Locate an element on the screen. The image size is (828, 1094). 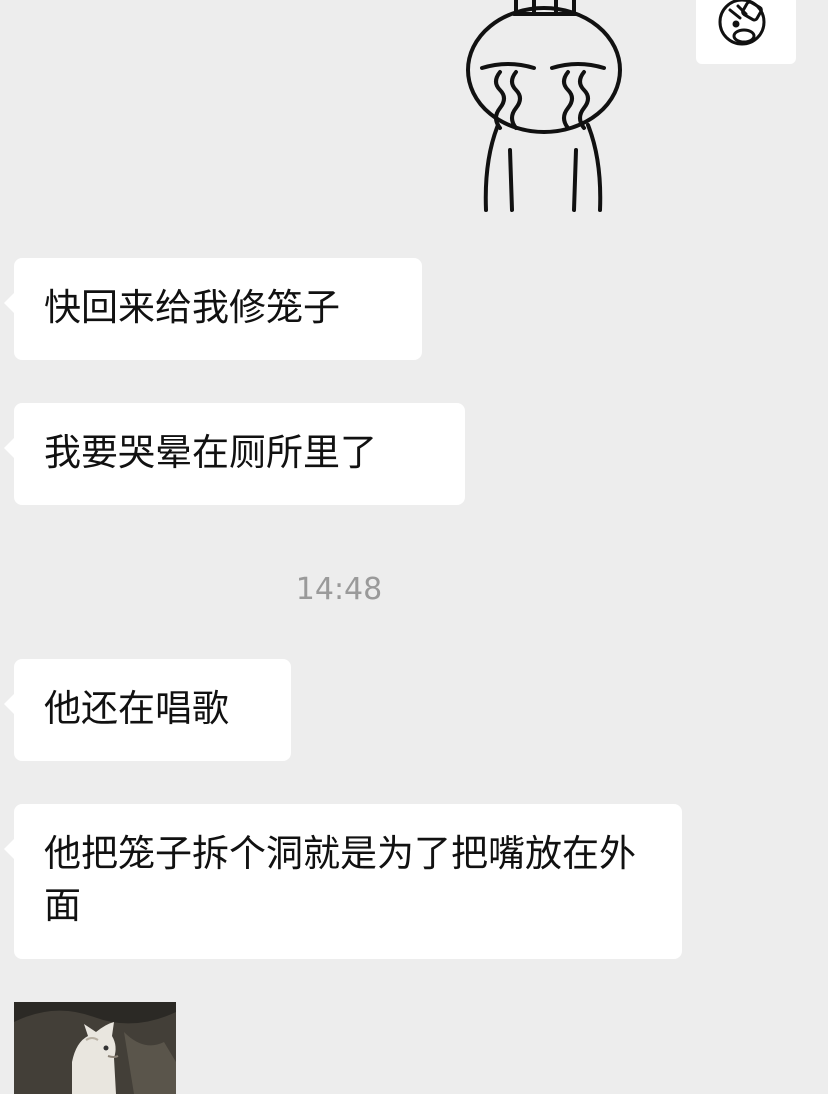
message-bubble: 他还在唱歌 is located at coordinates (147, 710).